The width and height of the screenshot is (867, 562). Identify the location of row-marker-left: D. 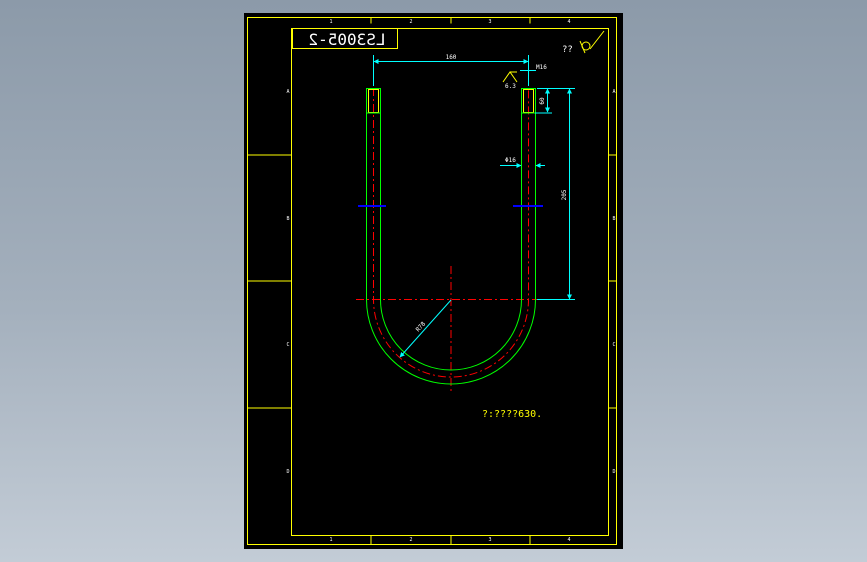
(287, 472).